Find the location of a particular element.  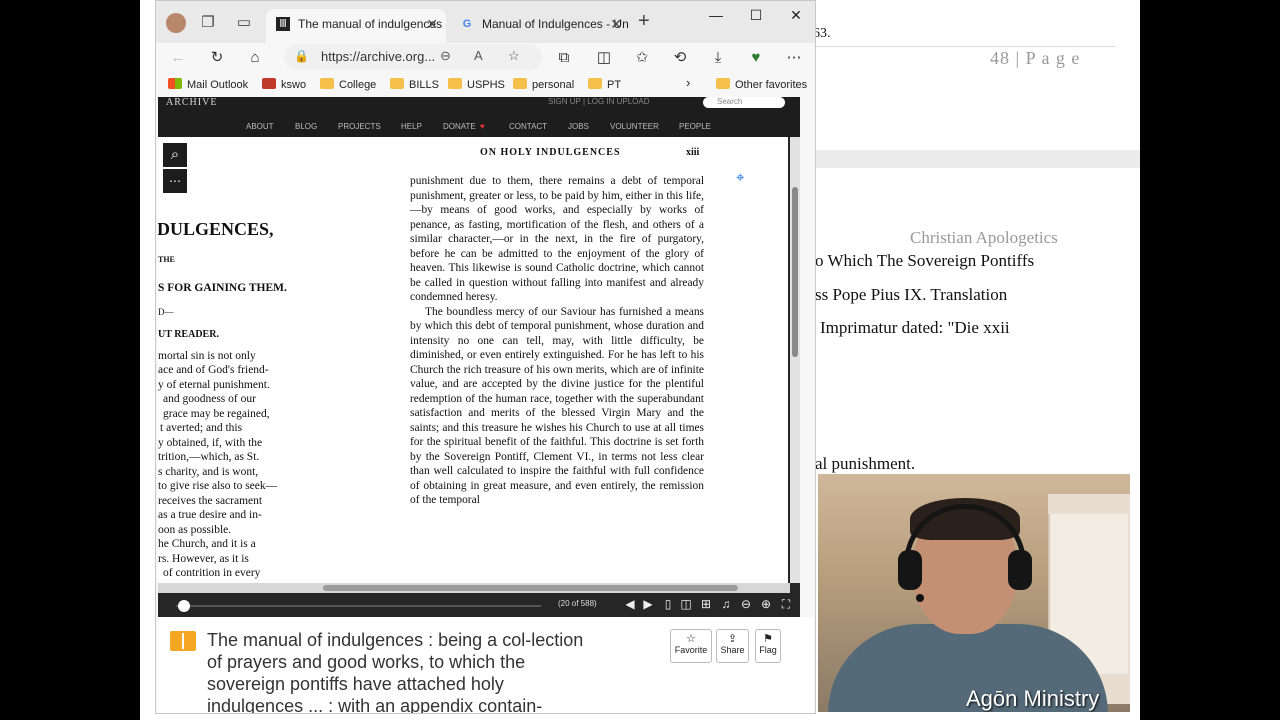

page-slider is located at coordinates (358, 606).